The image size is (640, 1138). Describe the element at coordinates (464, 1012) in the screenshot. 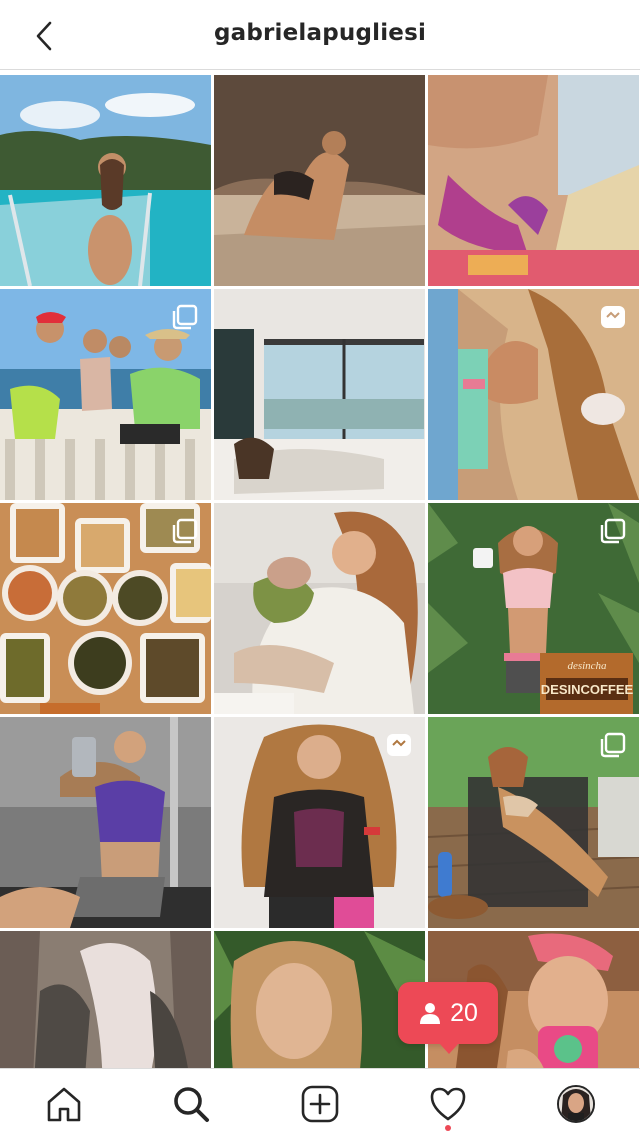

I see `activity-count: 20` at that location.